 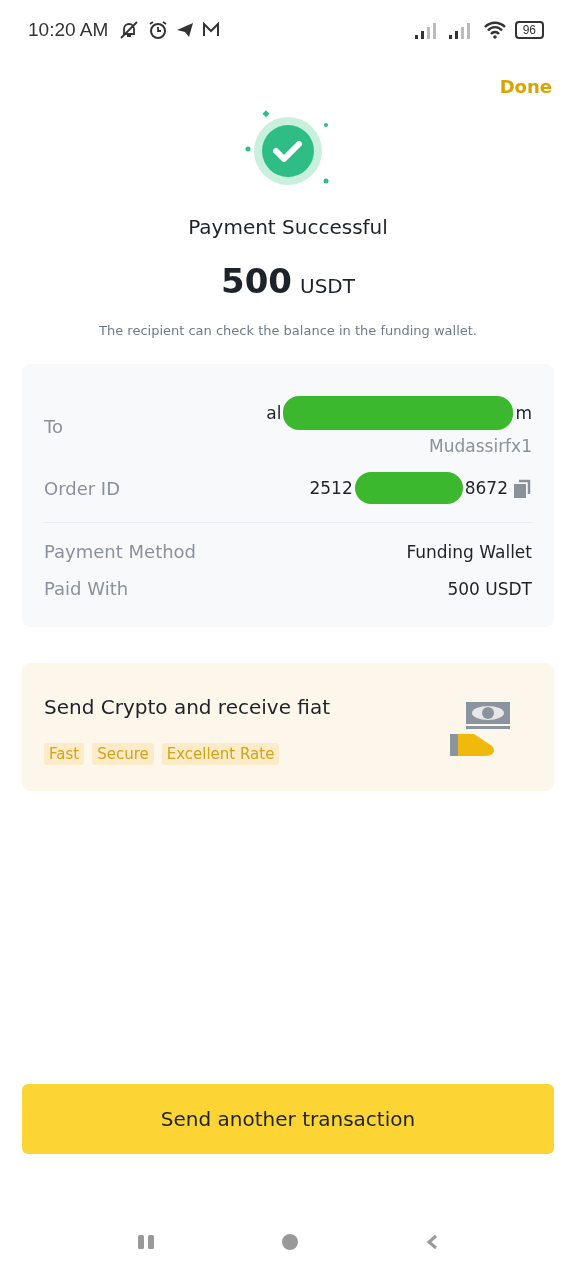 What do you see at coordinates (187, 707) in the screenshot?
I see `promo-title: Send Crypto and receive fiat` at bounding box center [187, 707].